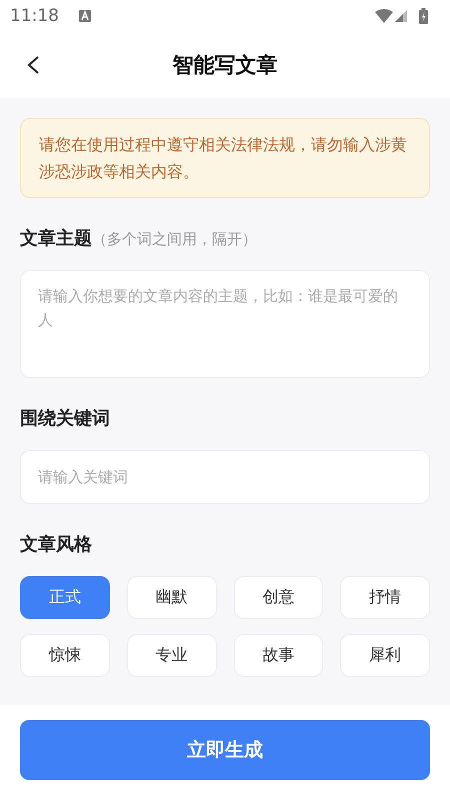 The height and width of the screenshot is (800, 450). I want to click on style-option: 正式, so click(65, 597).